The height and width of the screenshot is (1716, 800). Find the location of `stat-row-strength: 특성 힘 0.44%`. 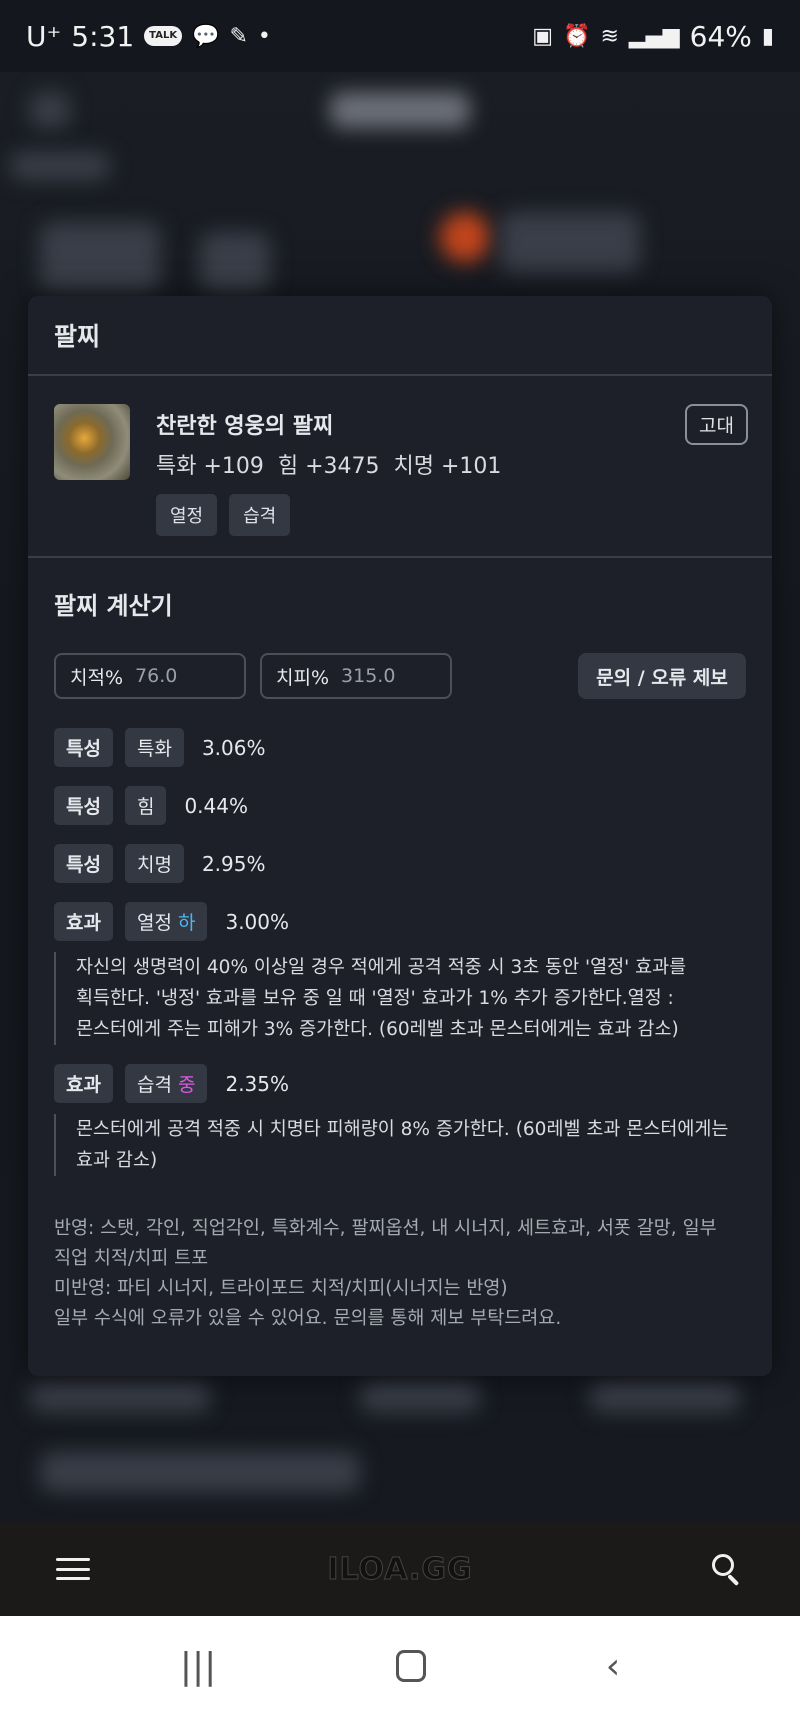

stat-row-strength: 특성 힘 0.44% is located at coordinates (151, 805).